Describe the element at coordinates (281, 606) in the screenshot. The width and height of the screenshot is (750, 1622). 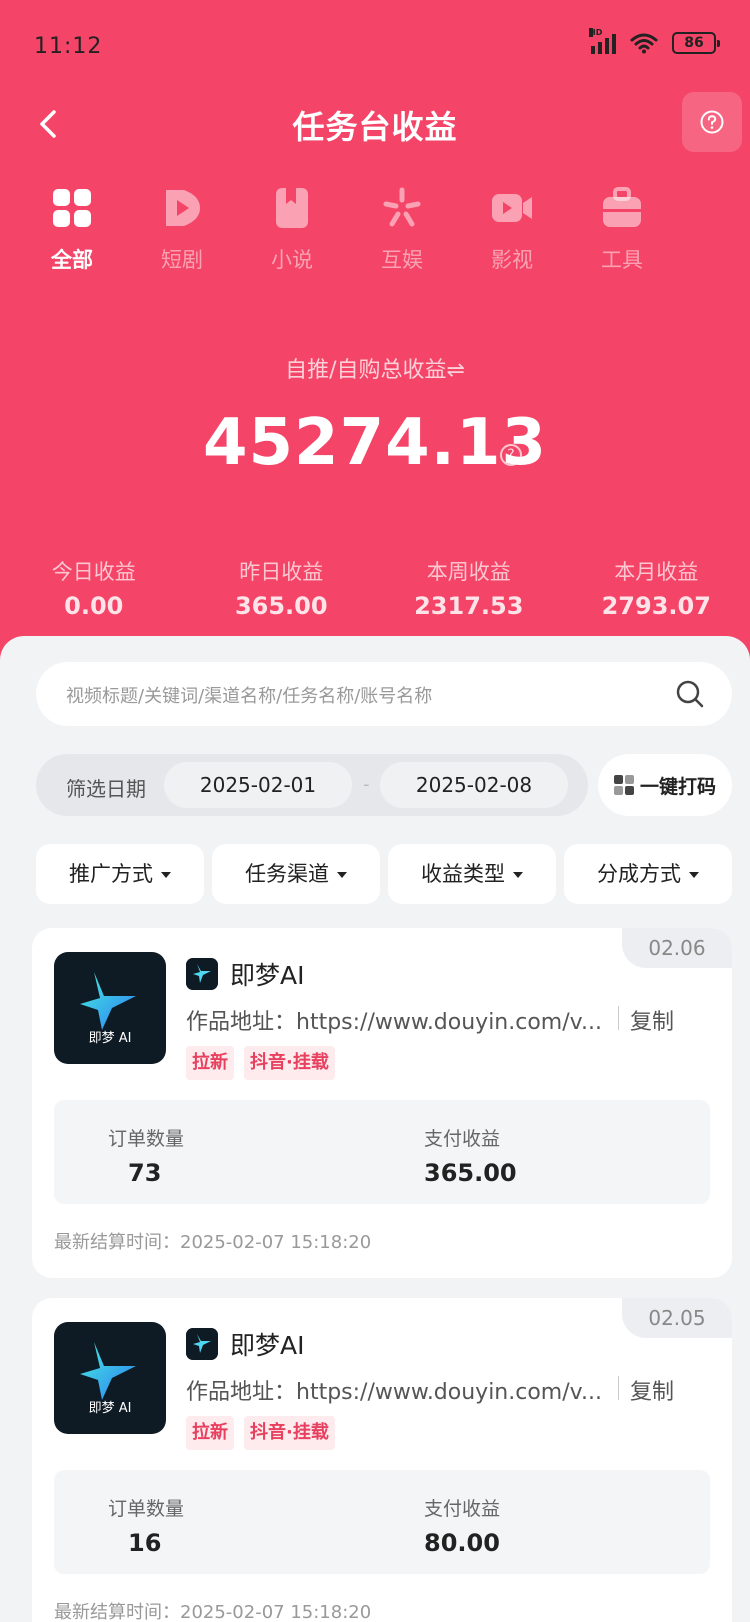
I see `stat-value: 365.00` at that location.